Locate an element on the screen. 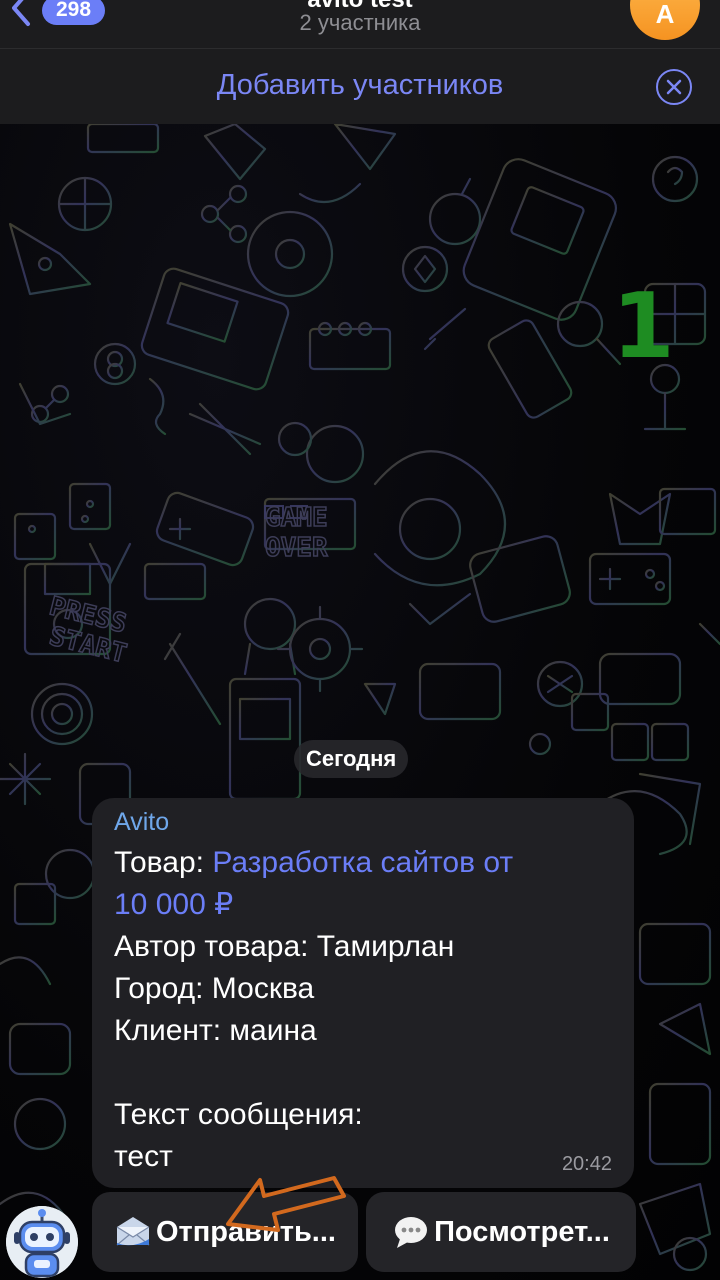 This screenshot has height=1280, width=720. date-label: Сегодня is located at coordinates (351, 758).